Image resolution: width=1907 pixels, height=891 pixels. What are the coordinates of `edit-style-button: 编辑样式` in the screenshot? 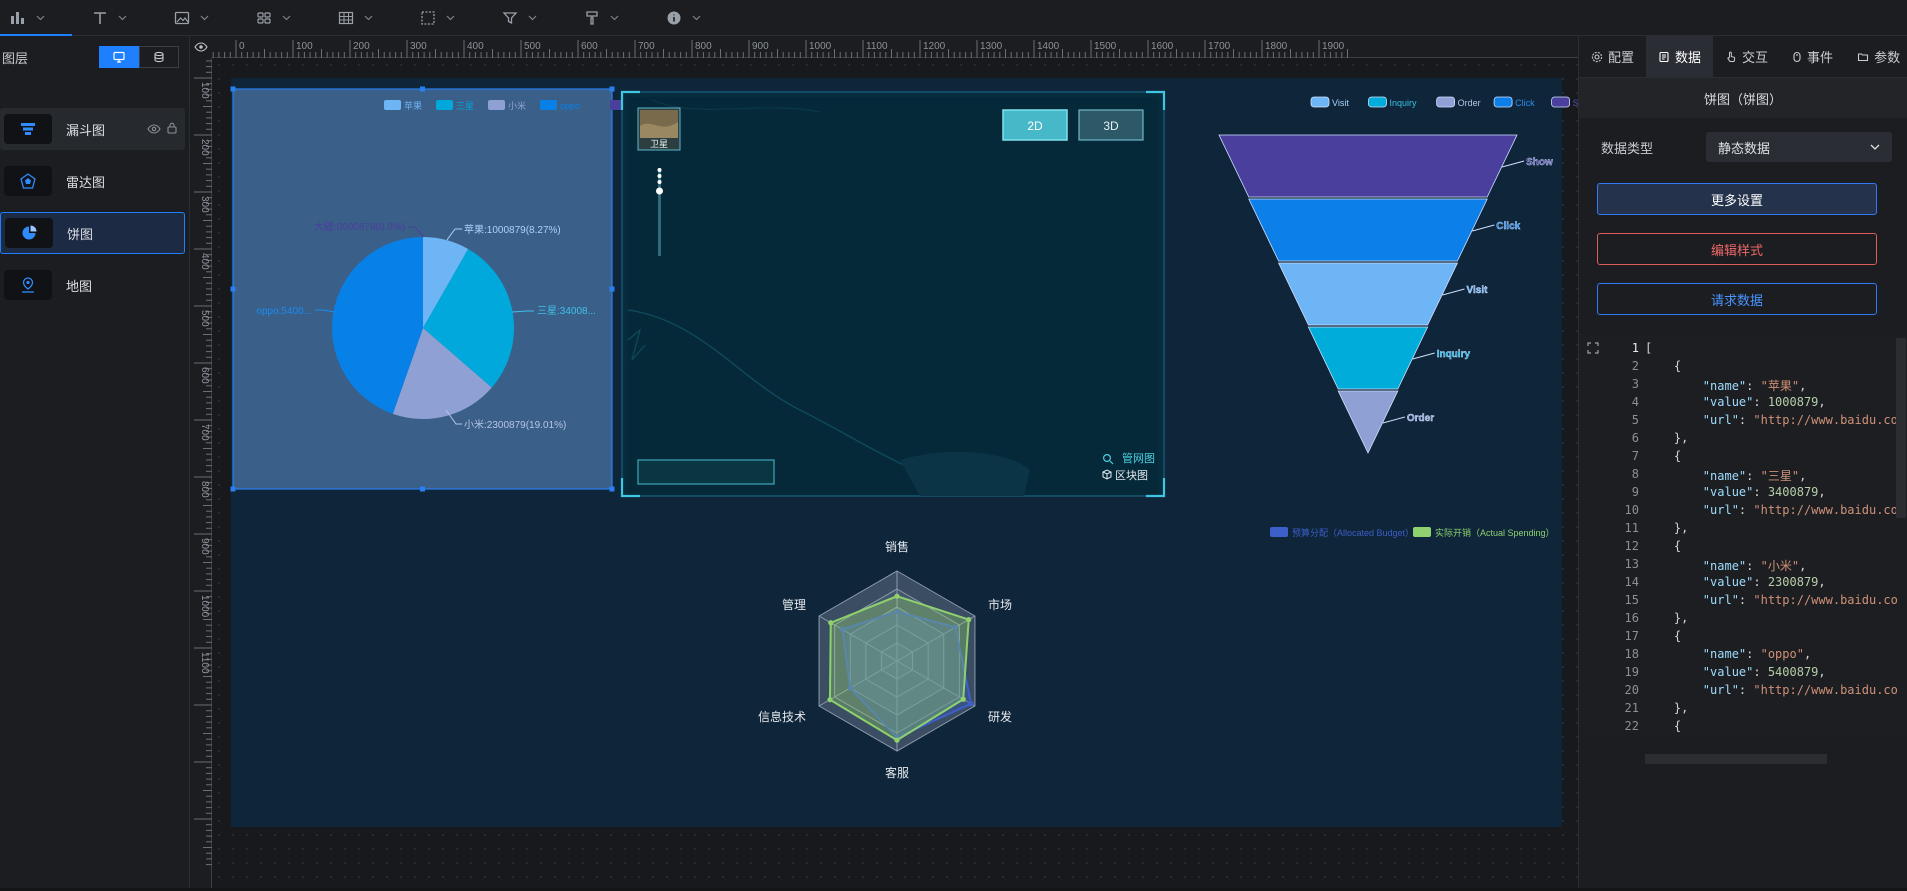 It's located at (1737, 249).